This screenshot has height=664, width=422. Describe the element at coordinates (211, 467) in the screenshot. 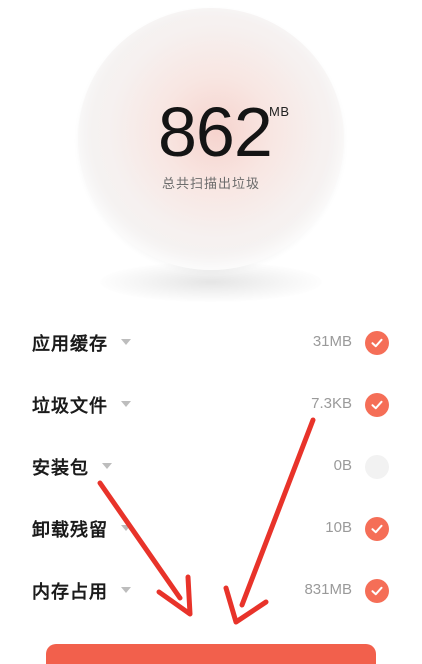

I see `category-row-install-packages: 安装包 0B` at that location.